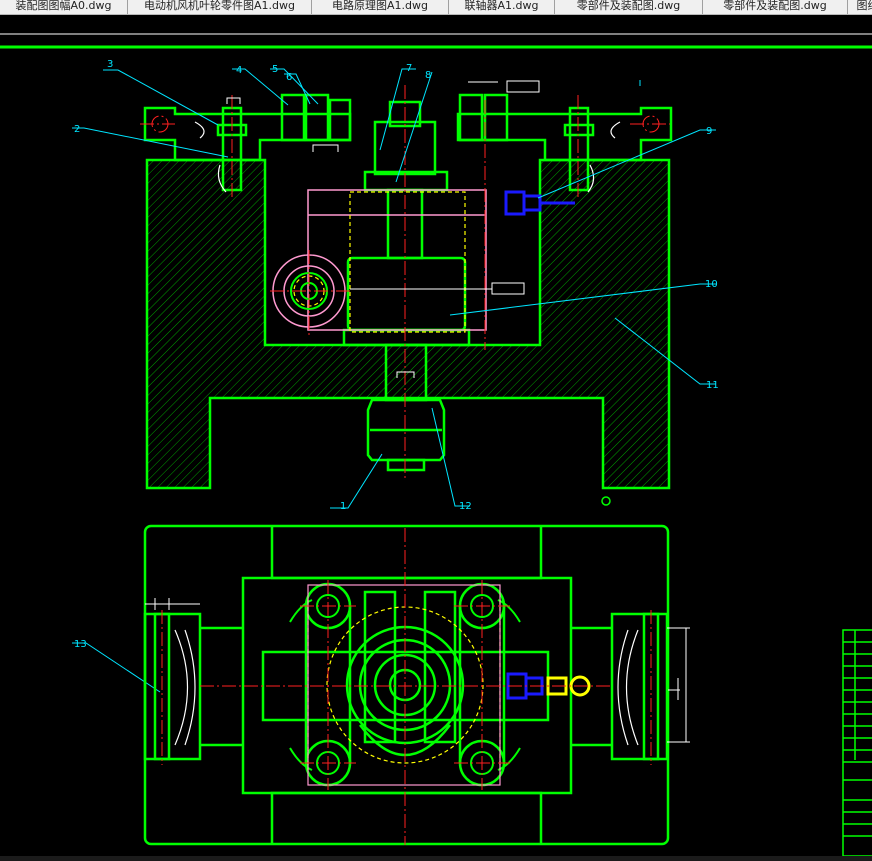 The width and height of the screenshot is (872, 861). I want to click on center-workpiece, so click(406, 294).